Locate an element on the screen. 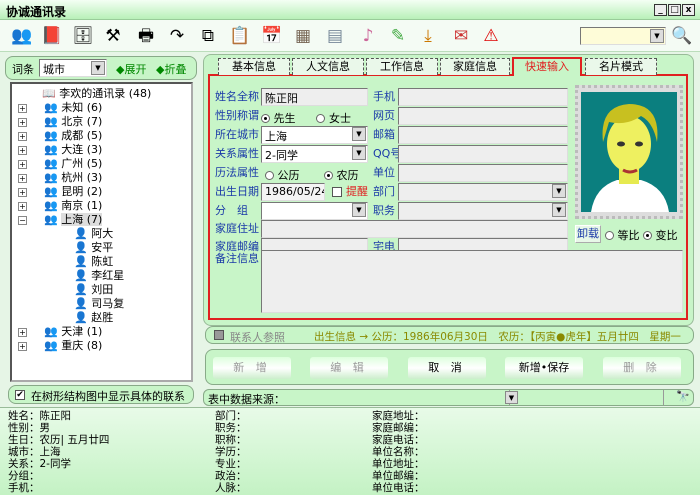 Image resolution: width=700 pixels, height=495 pixels. dept-field is located at coordinates (483, 192).